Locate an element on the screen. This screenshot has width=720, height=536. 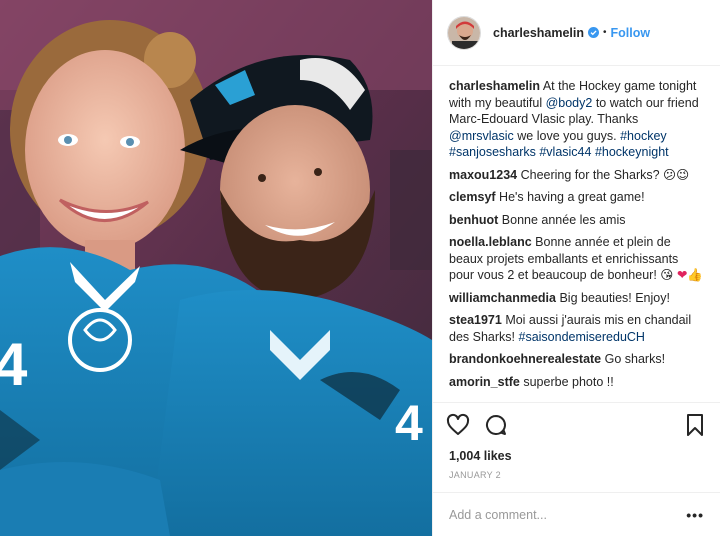
comment-item: maxou1234 Cheering for the Sharks? 😕😉 is located at coordinates (576, 175).